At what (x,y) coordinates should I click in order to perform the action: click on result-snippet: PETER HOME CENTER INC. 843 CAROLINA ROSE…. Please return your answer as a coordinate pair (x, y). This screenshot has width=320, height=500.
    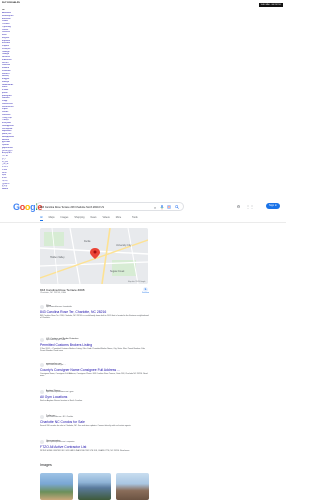
    Looking at the image, I should click on (85, 450).